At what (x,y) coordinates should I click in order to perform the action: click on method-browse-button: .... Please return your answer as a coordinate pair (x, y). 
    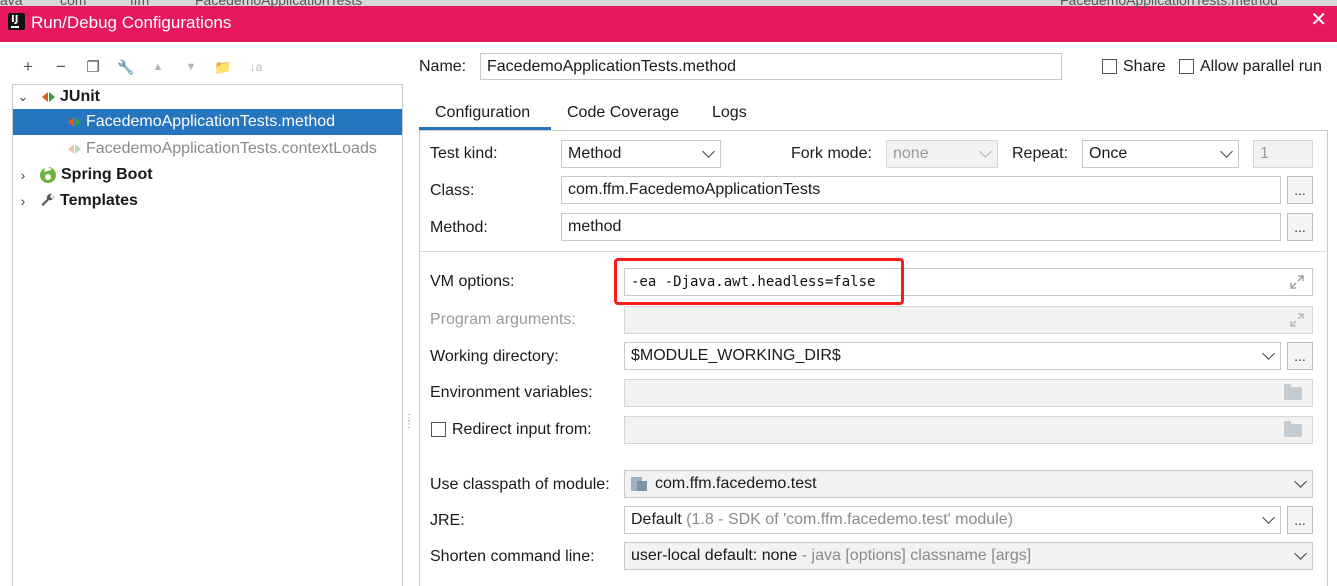
    Looking at the image, I should click on (1300, 227).